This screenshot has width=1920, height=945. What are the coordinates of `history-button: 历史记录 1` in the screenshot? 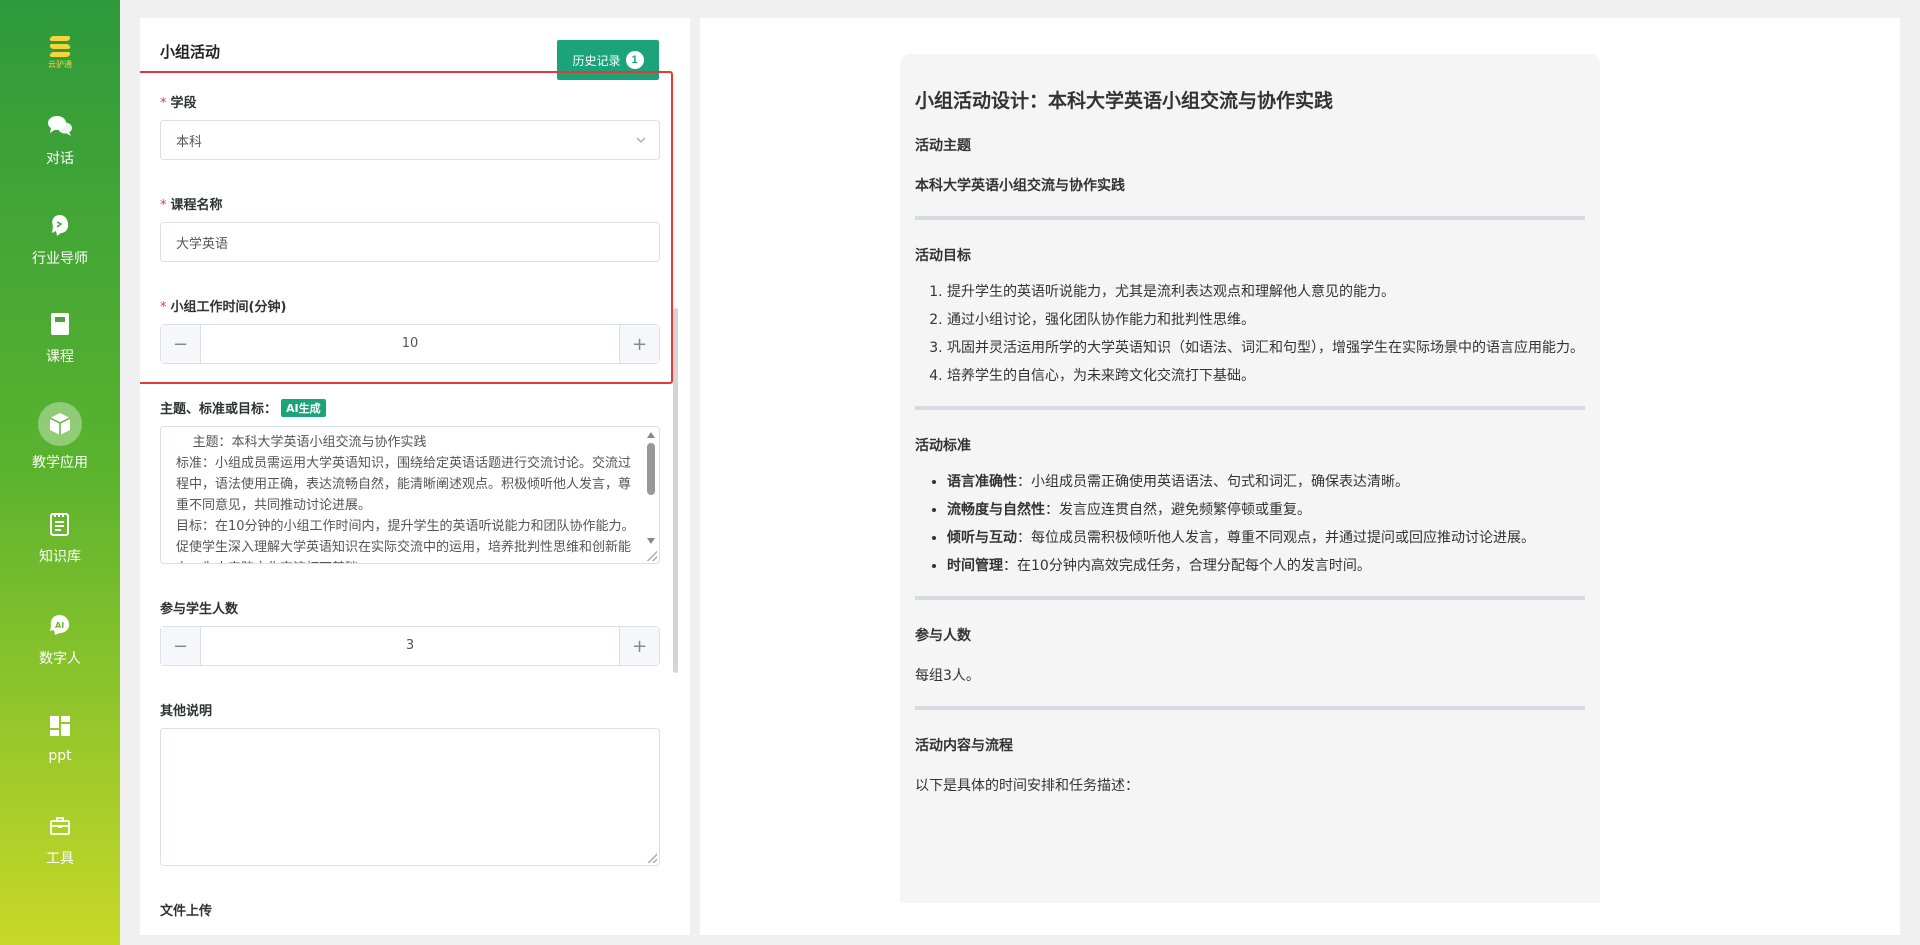 It's located at (608, 60).